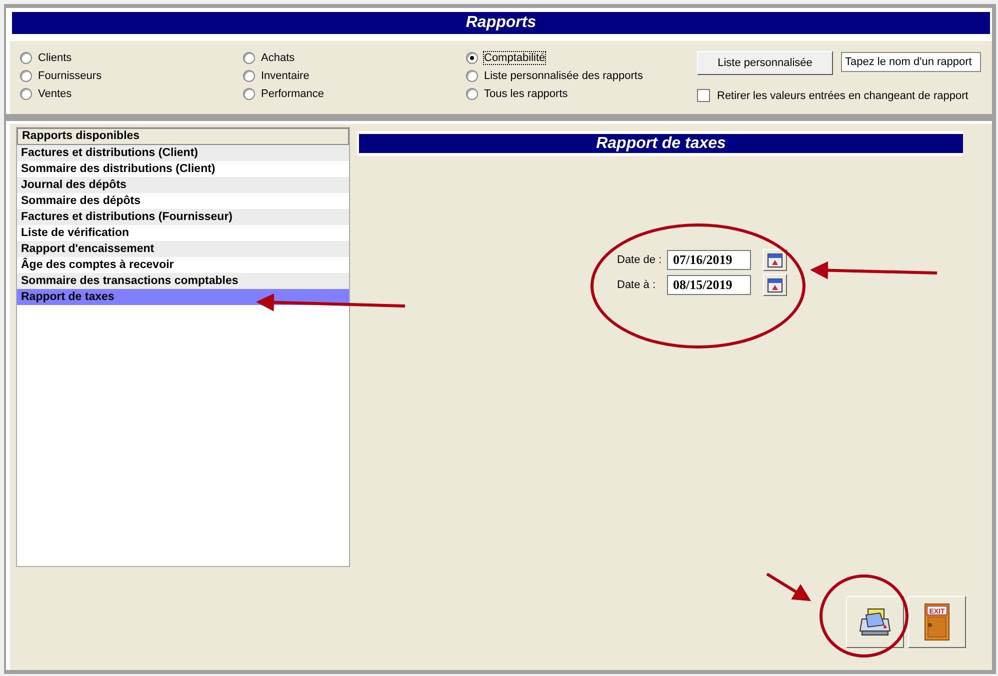 This screenshot has height=676, width=998. What do you see at coordinates (911, 62) in the screenshot?
I see `search-field: Tapez le nom d'un rapport` at bounding box center [911, 62].